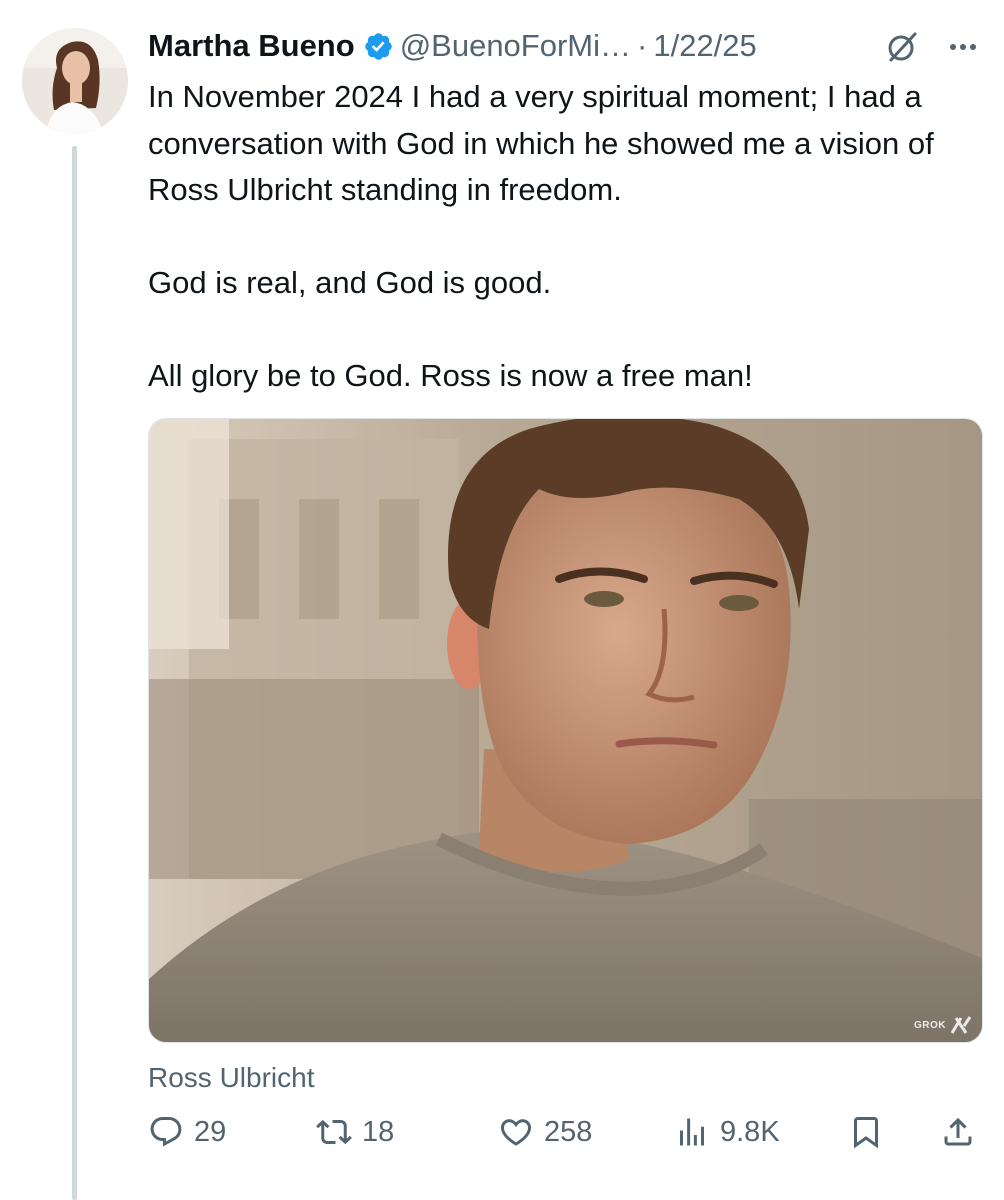 Image resolution: width=1004 pixels, height=1200 pixels. Describe the element at coordinates (516, 1132) in the screenshot. I see `like-icon` at that location.